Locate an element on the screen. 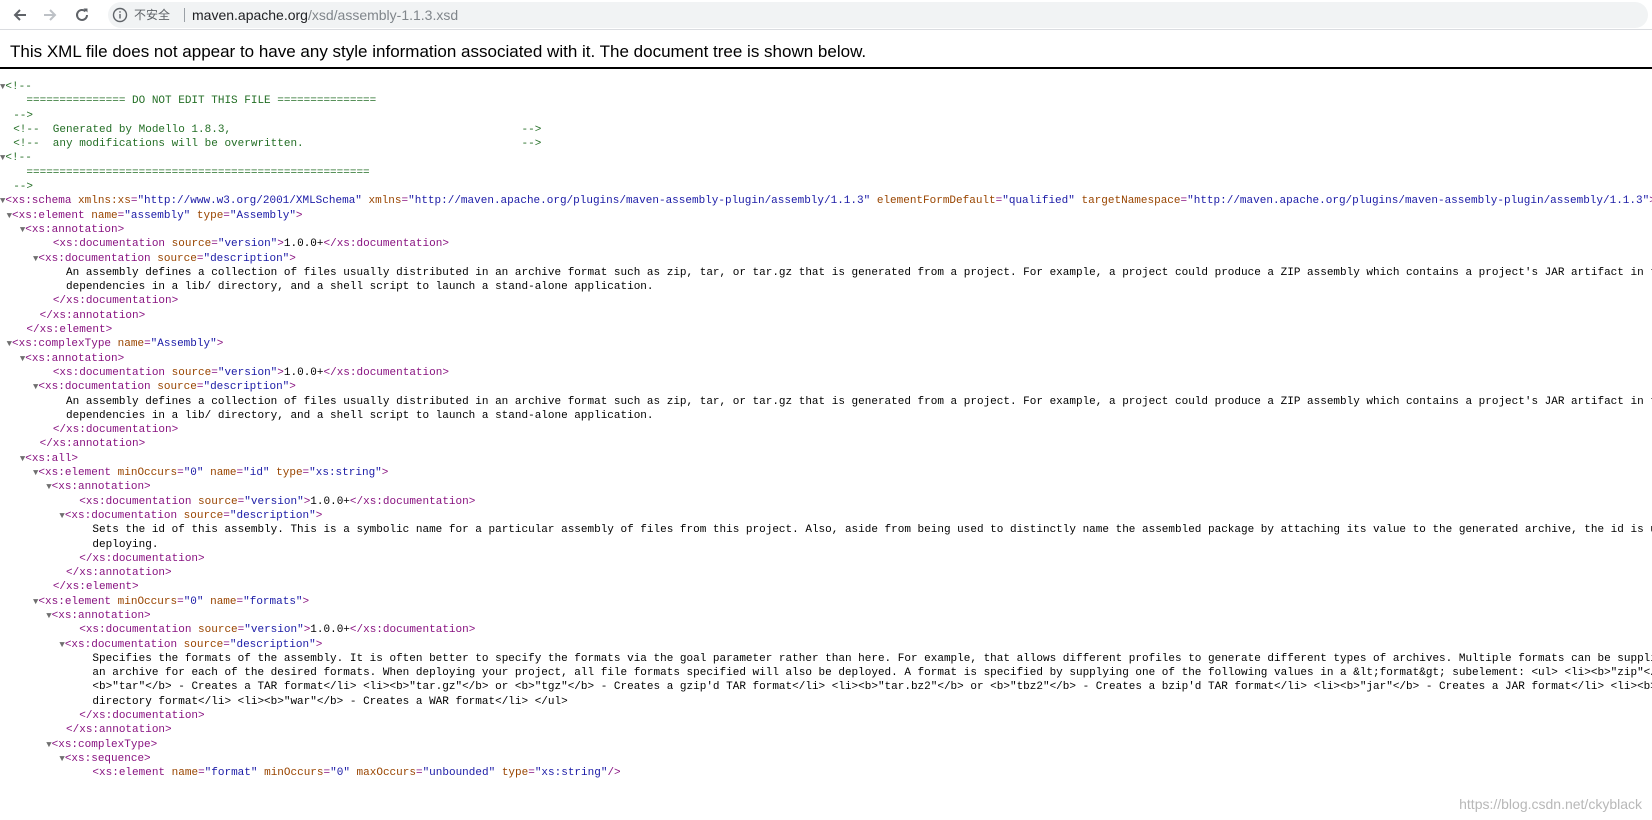  xml-line: ▼<xs:all> is located at coordinates (826, 459).